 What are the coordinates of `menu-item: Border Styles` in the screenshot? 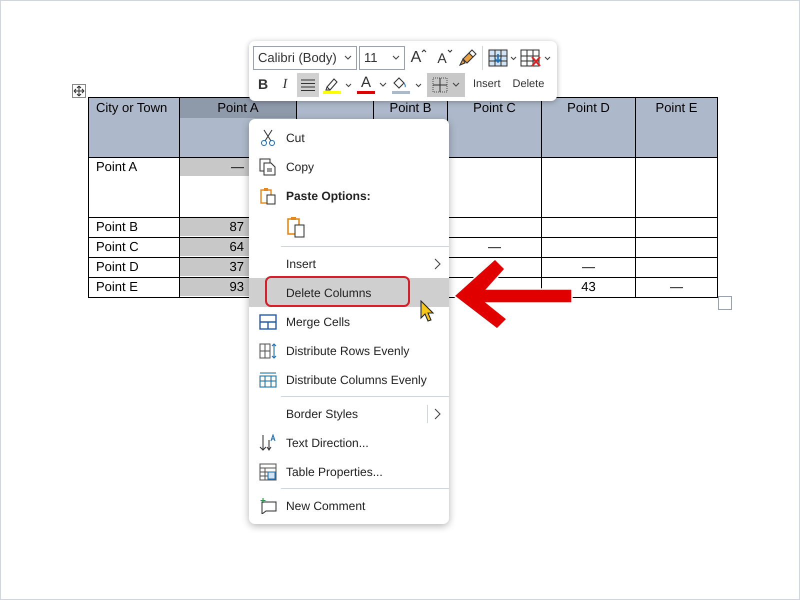 It's located at (349, 413).